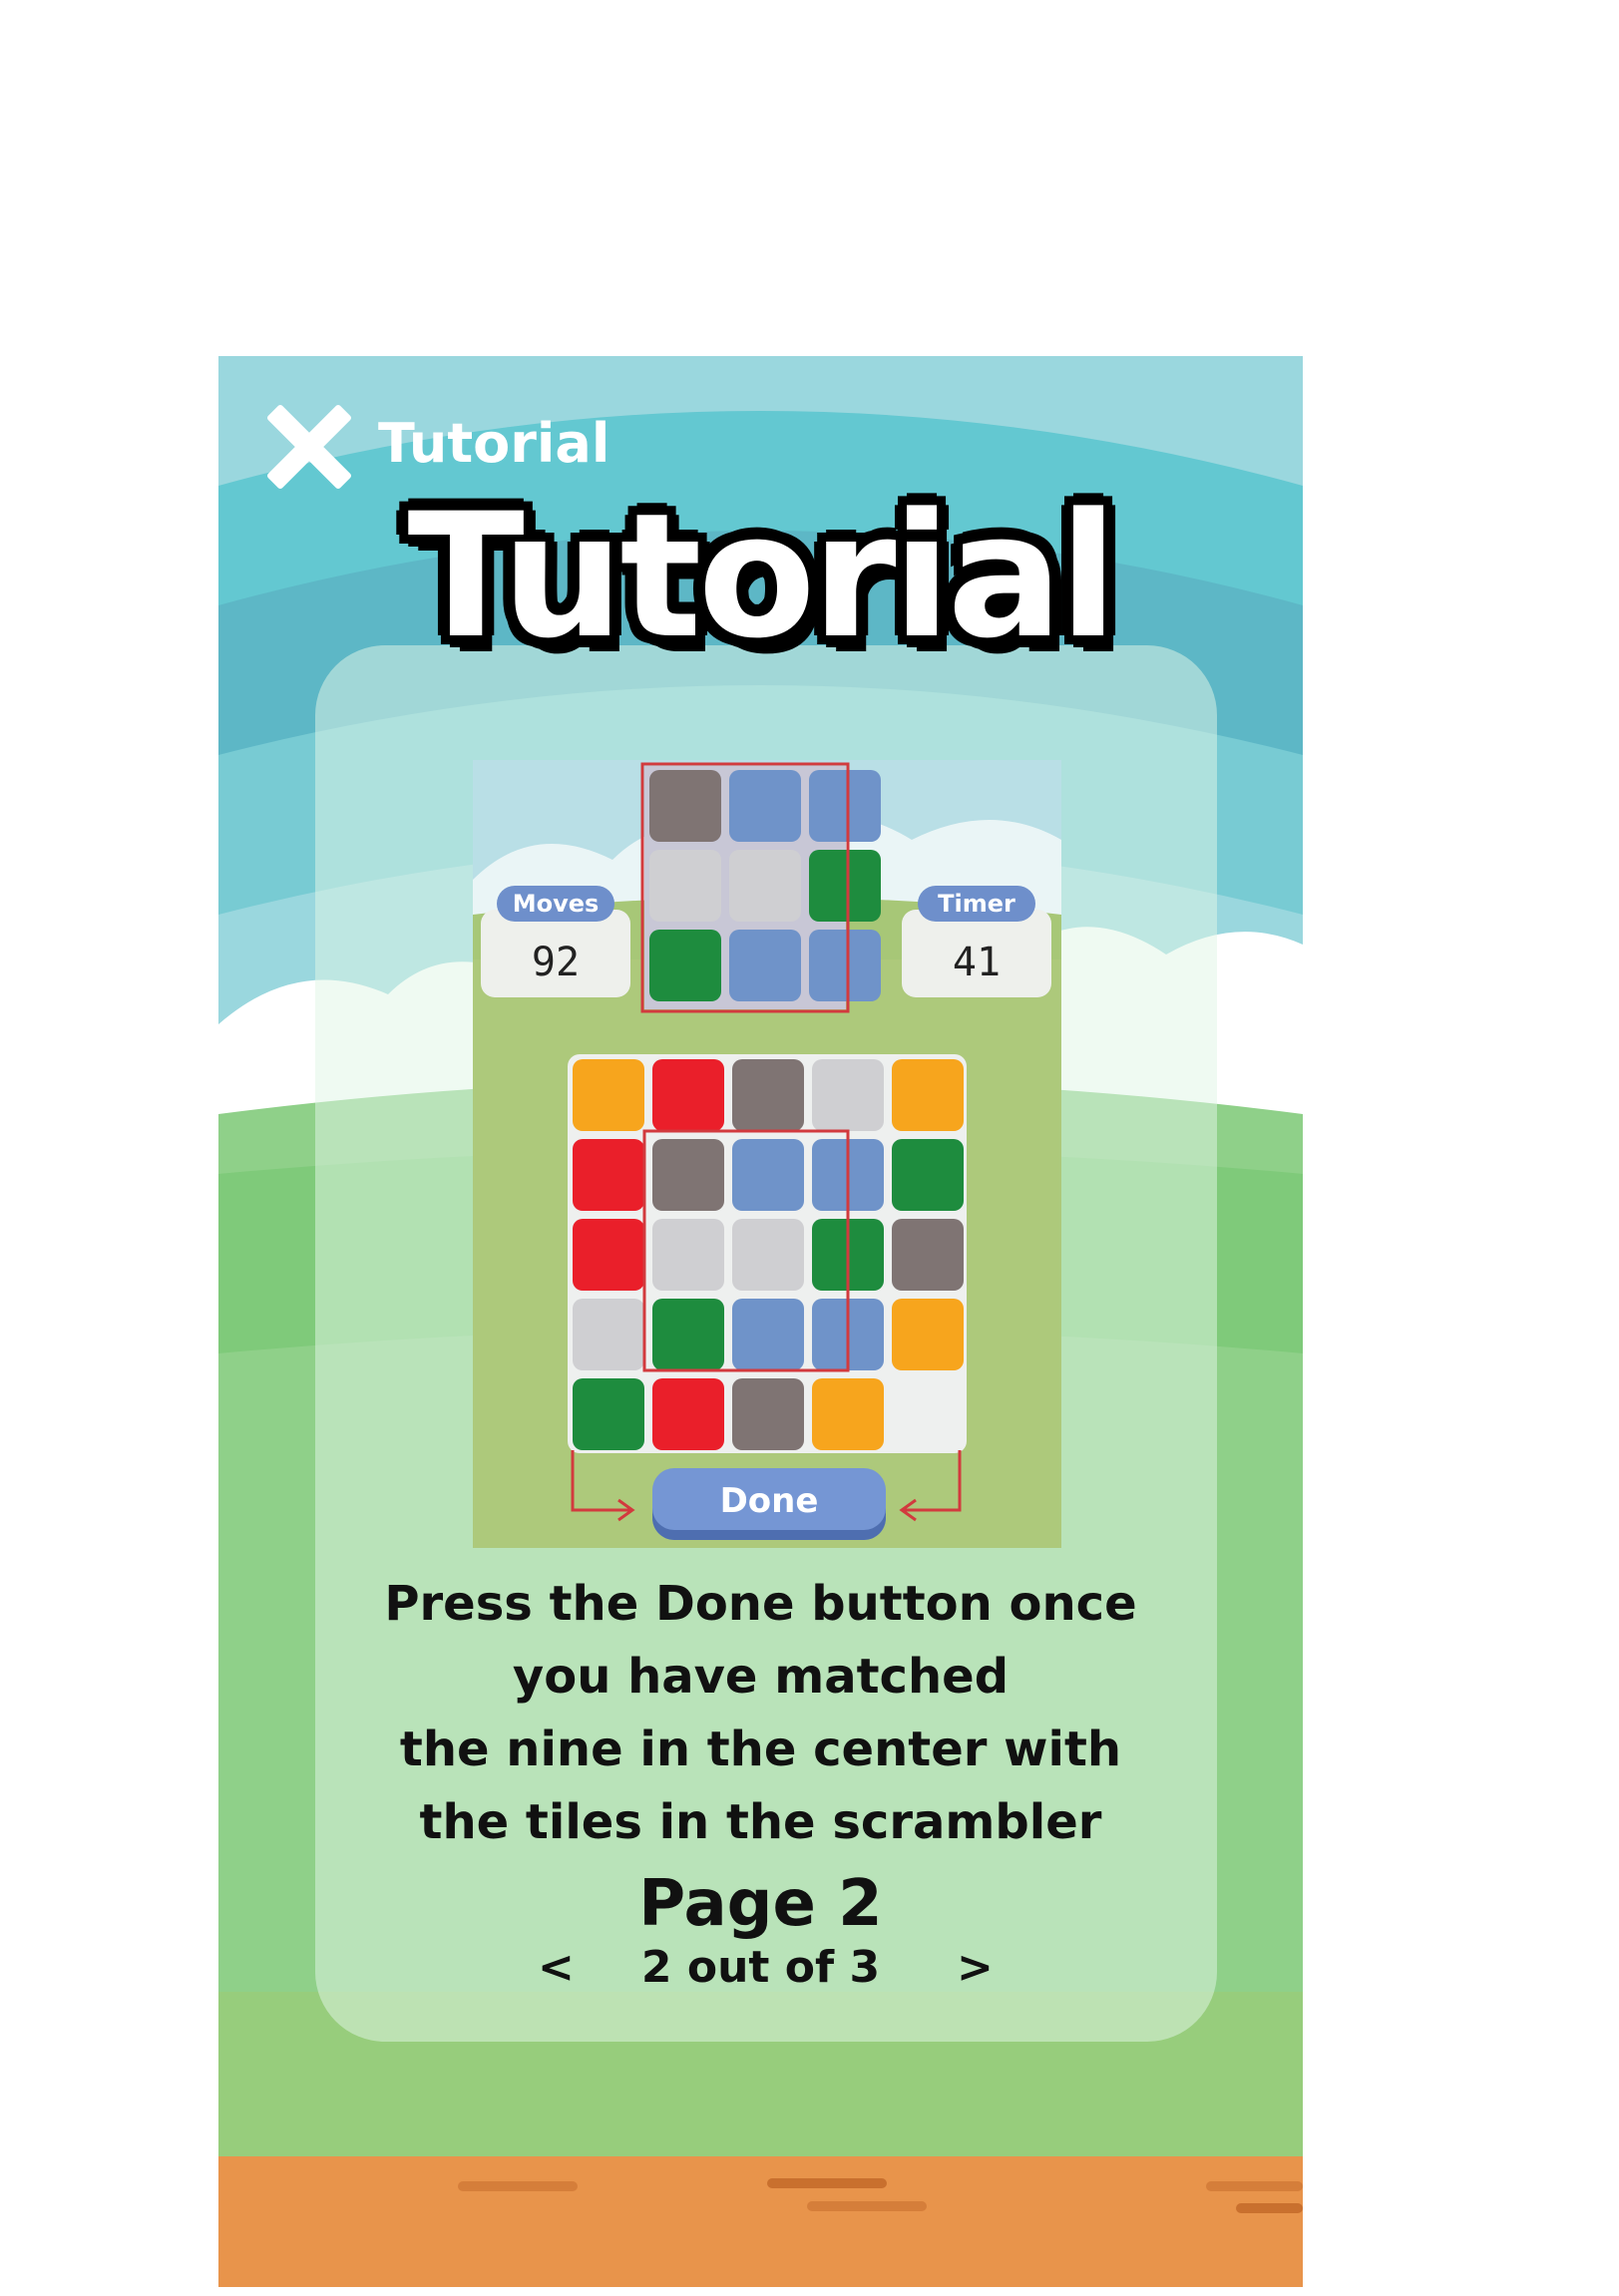  I want to click on instruction-line: you have matched, so click(761, 1677).